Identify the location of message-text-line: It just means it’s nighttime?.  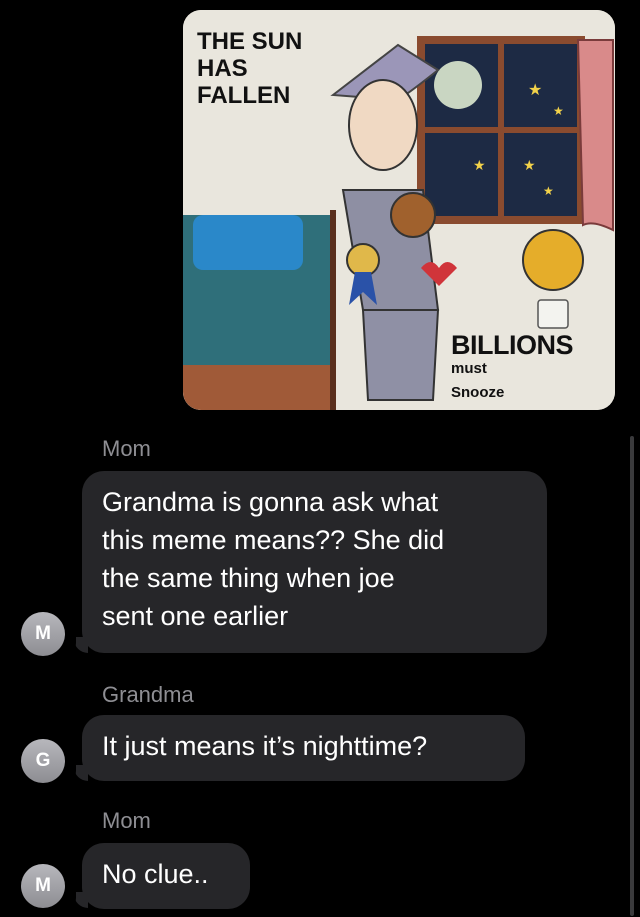
(265, 746).